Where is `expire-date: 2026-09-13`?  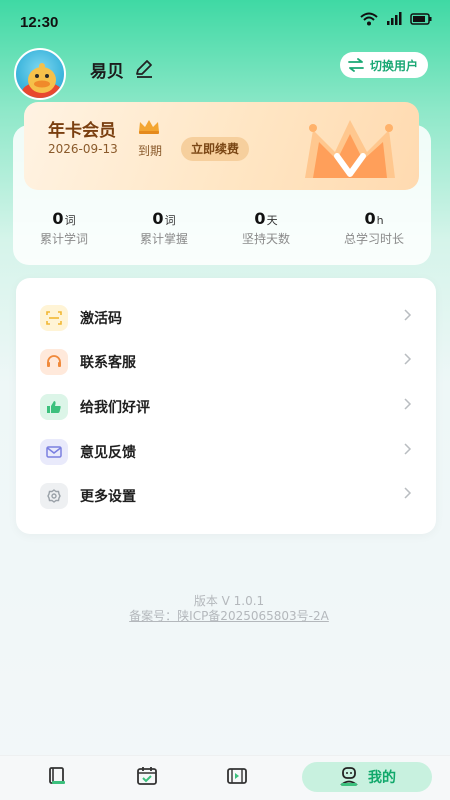 expire-date: 2026-09-13 is located at coordinates (83, 149).